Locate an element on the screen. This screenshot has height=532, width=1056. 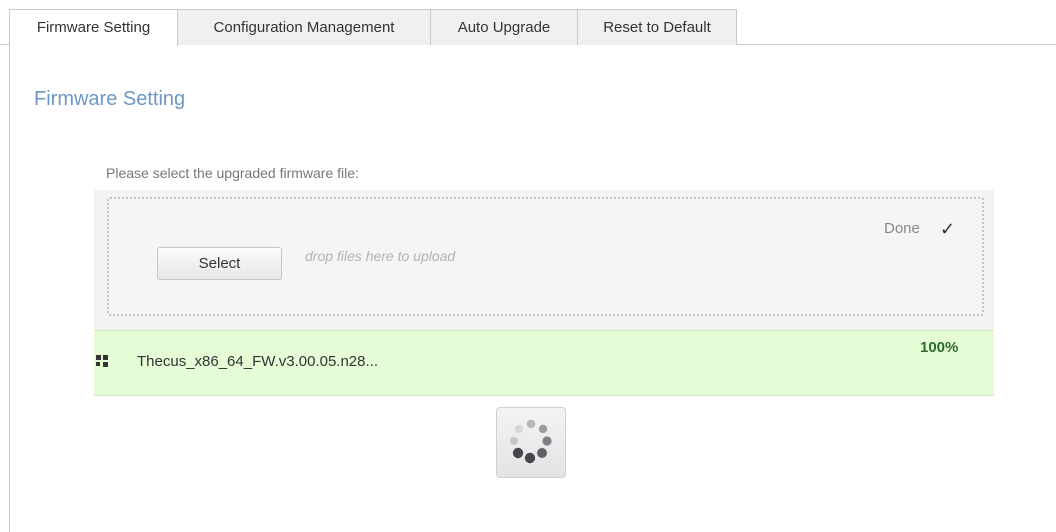
drop-hint: drop files here to upload is located at coordinates (380, 256).